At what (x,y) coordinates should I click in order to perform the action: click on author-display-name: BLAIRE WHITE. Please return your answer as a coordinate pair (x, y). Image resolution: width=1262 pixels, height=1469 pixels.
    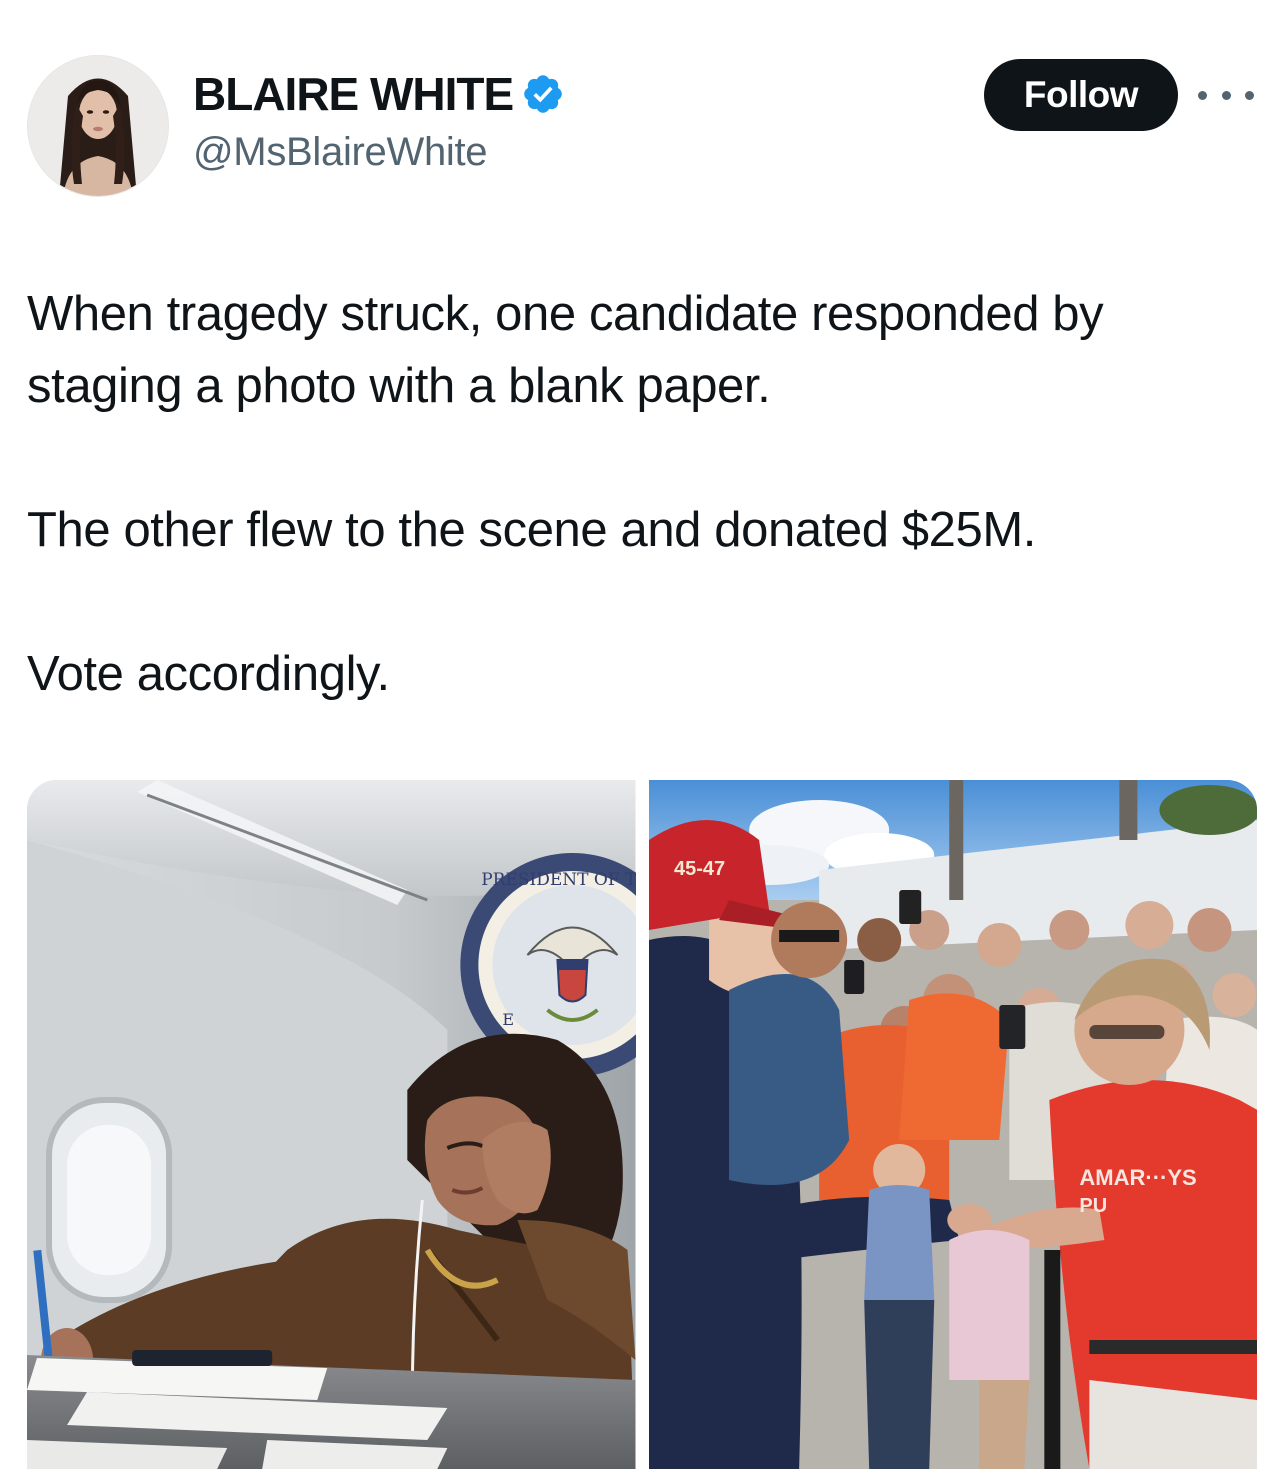
    Looking at the image, I should click on (353, 94).